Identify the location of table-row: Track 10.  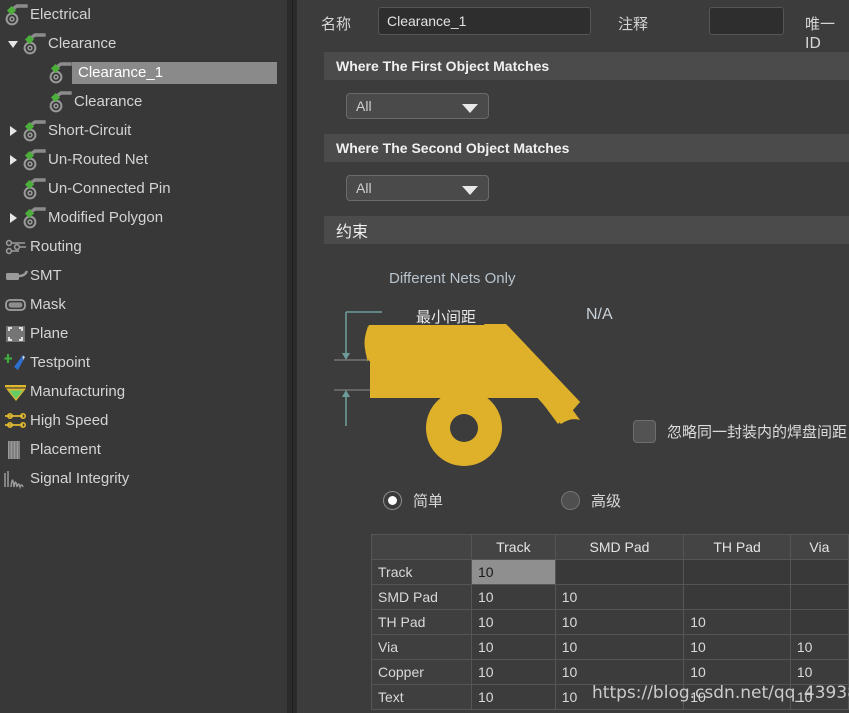
(610, 572).